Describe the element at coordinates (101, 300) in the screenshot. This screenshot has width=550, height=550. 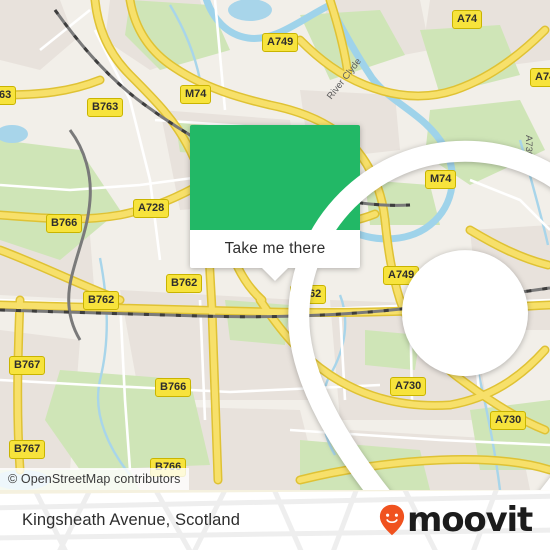
I see `road-shield: B762` at that location.